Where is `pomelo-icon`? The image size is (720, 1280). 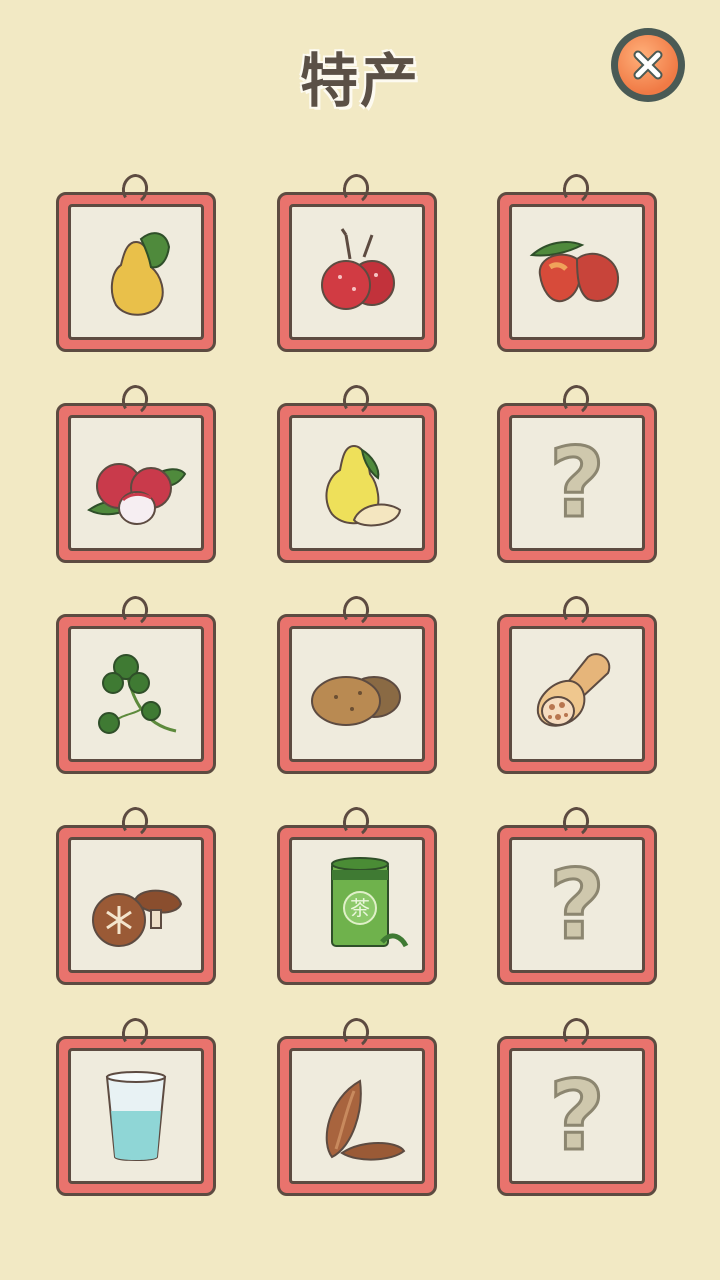
pomelo-icon is located at coordinates (363, 485).